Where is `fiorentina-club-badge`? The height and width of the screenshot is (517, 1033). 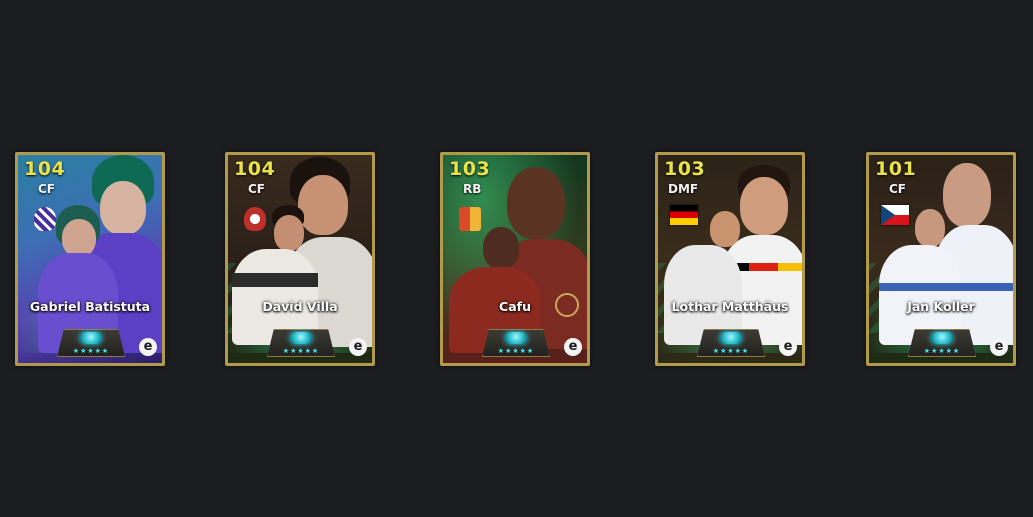 fiorentina-club-badge is located at coordinates (45, 219).